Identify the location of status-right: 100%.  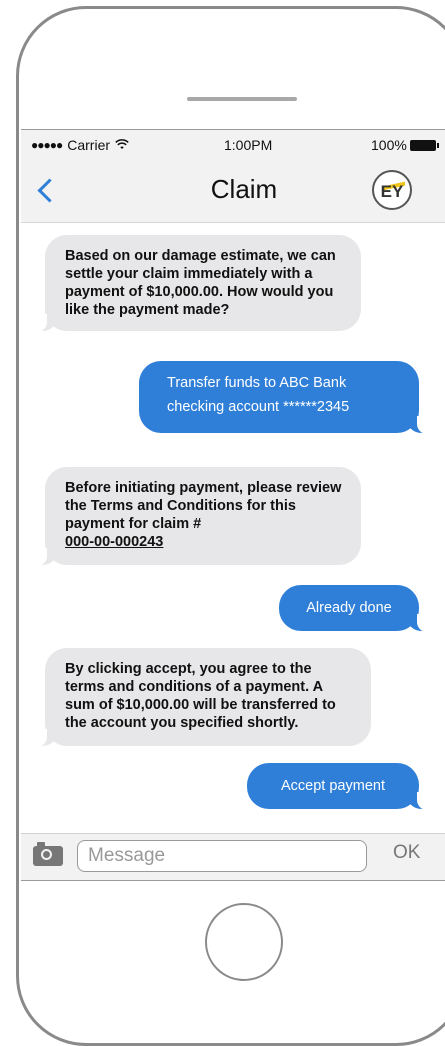
(405, 145).